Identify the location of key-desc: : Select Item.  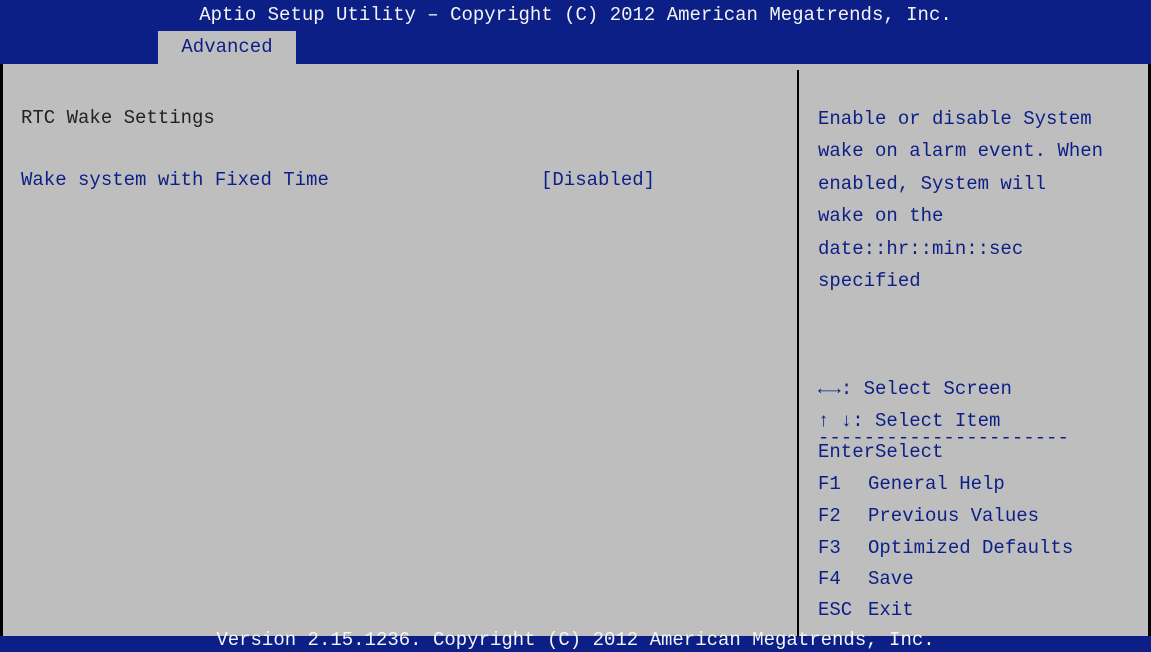
(926, 421).